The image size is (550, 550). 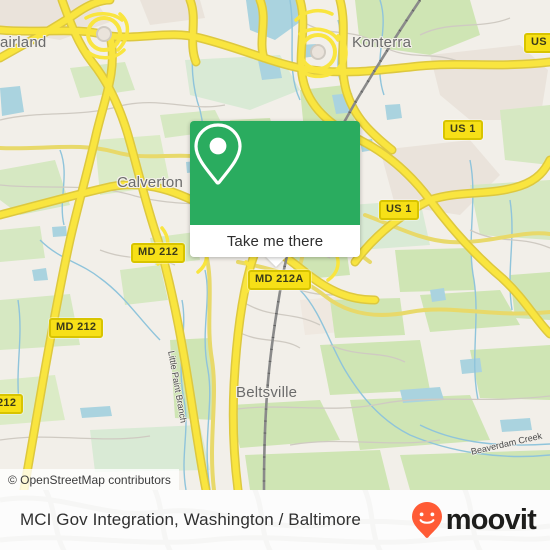 What do you see at coordinates (150, 182) in the screenshot?
I see `place-label-calverton: Calverton` at bounding box center [150, 182].